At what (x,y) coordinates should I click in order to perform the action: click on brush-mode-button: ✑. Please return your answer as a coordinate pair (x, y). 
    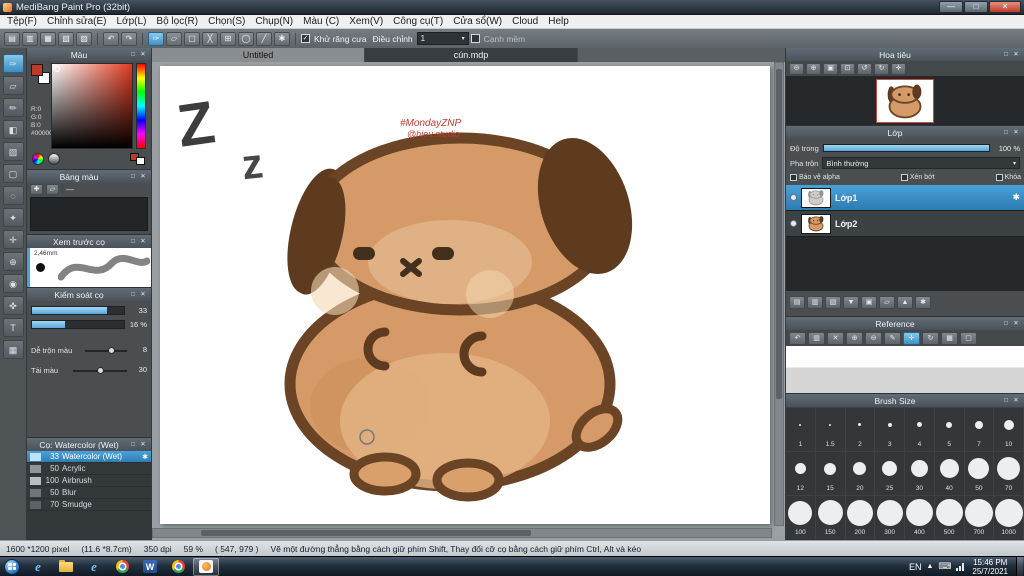
    Looking at the image, I should click on (156, 38).